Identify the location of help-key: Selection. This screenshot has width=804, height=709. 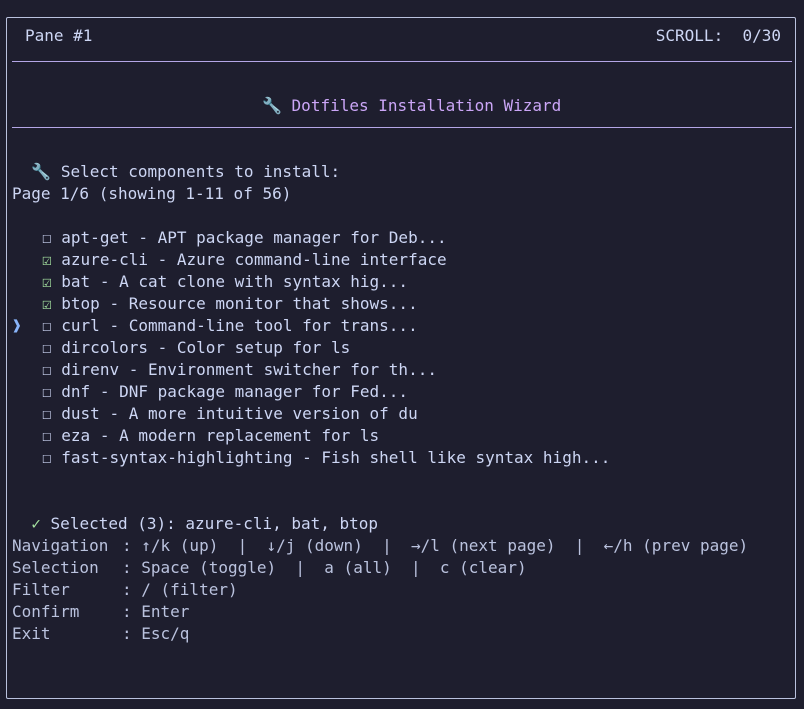
(55, 567).